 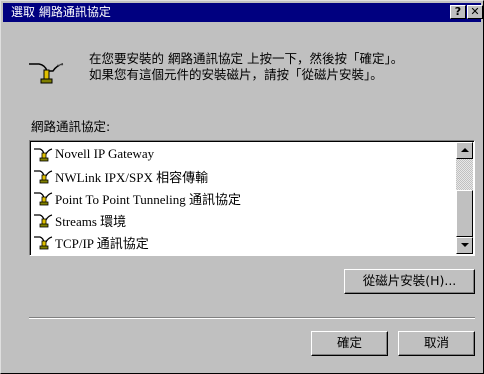 What do you see at coordinates (464, 213) in the screenshot?
I see `scroll-thumb` at bounding box center [464, 213].